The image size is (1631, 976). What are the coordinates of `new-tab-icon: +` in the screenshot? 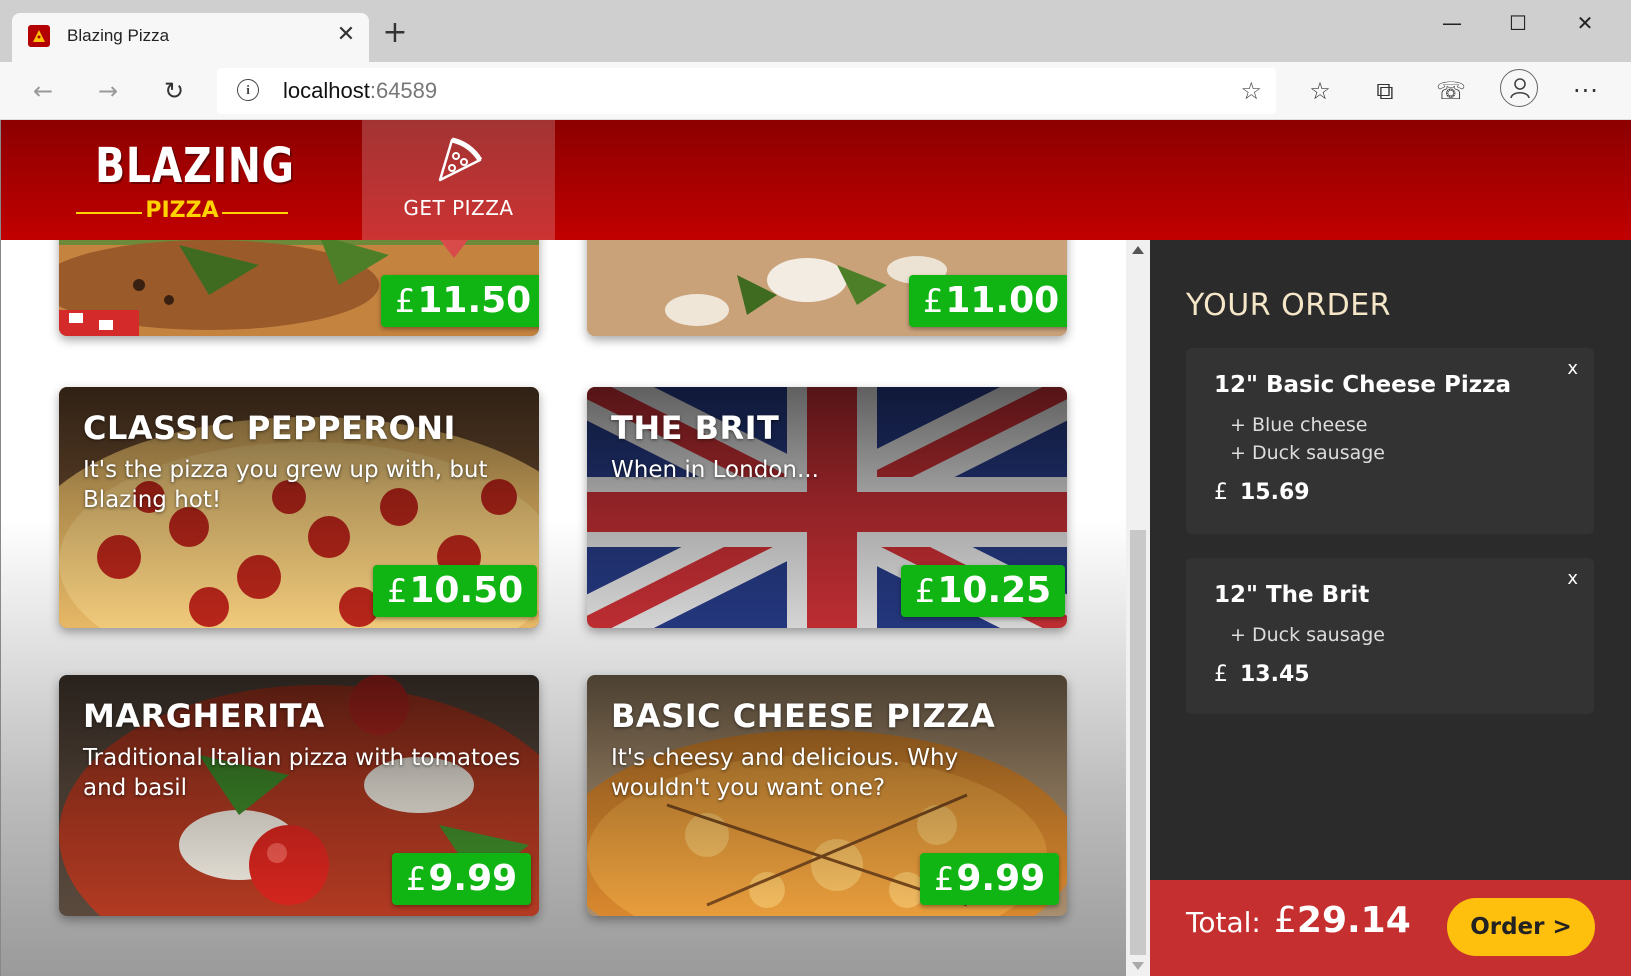 It's located at (395, 33).